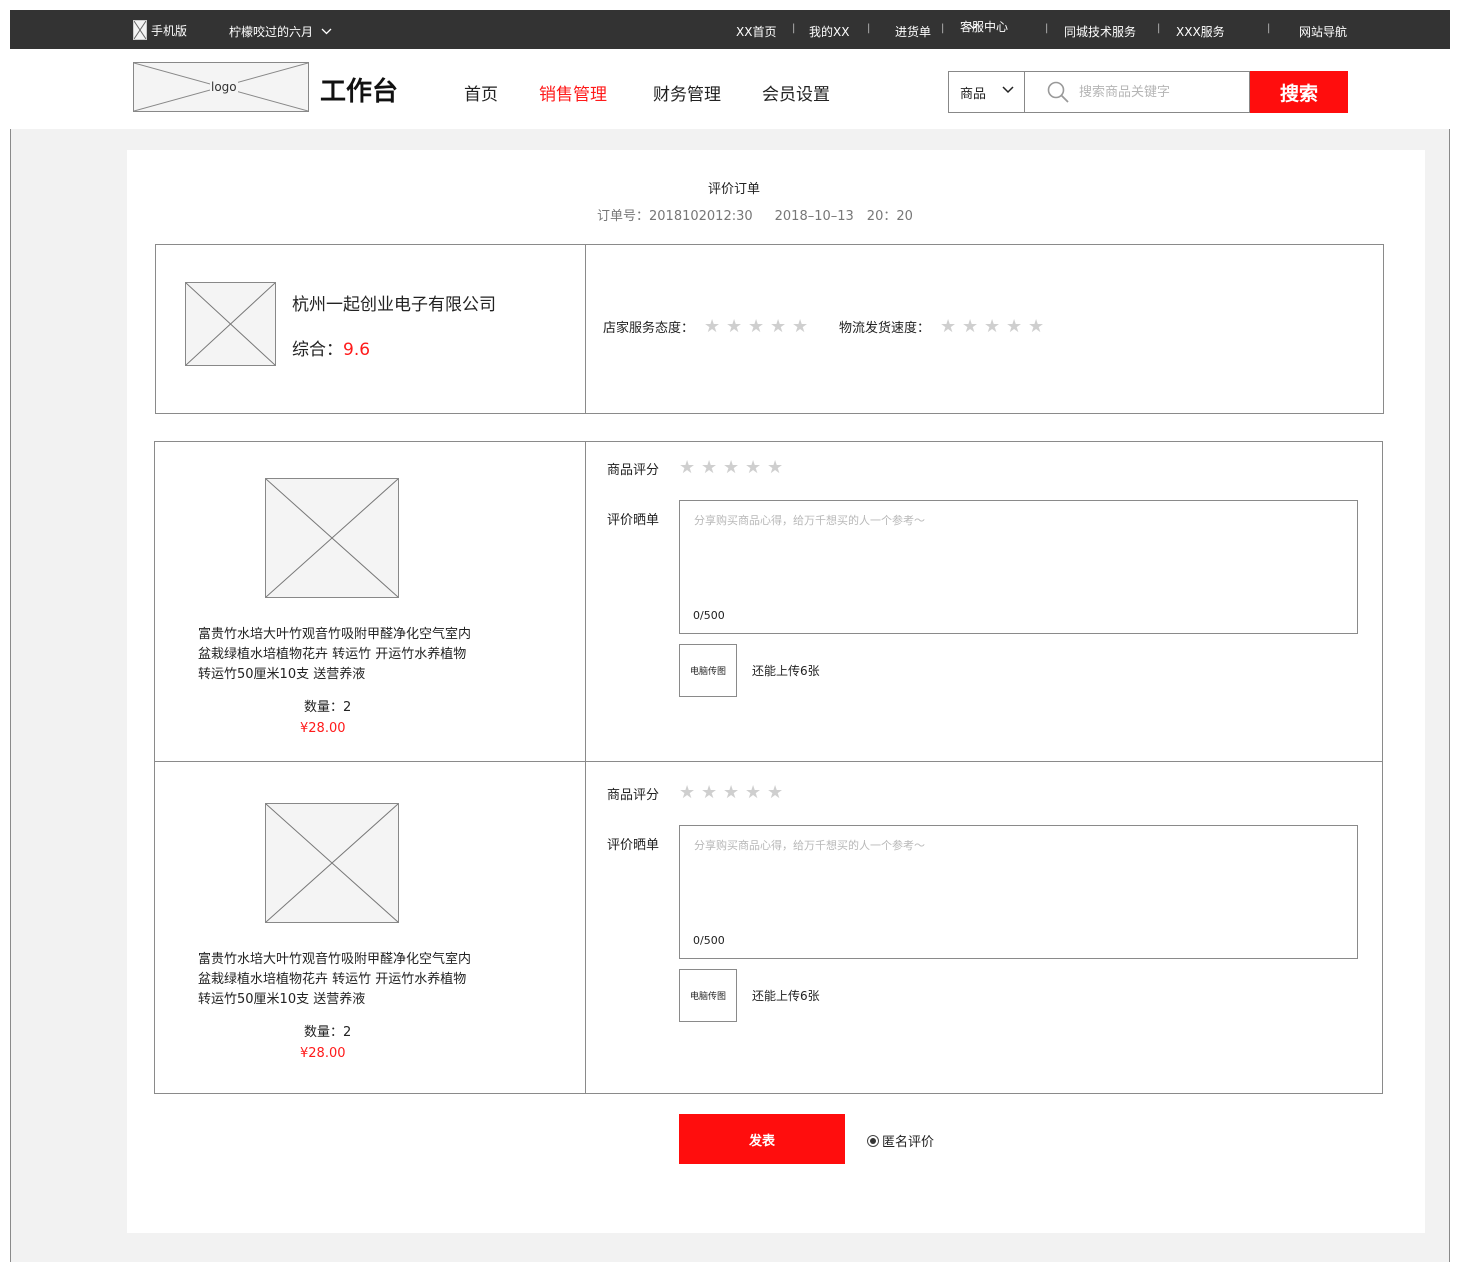  Describe the element at coordinates (1058, 92) in the screenshot. I see `search-icon` at that location.